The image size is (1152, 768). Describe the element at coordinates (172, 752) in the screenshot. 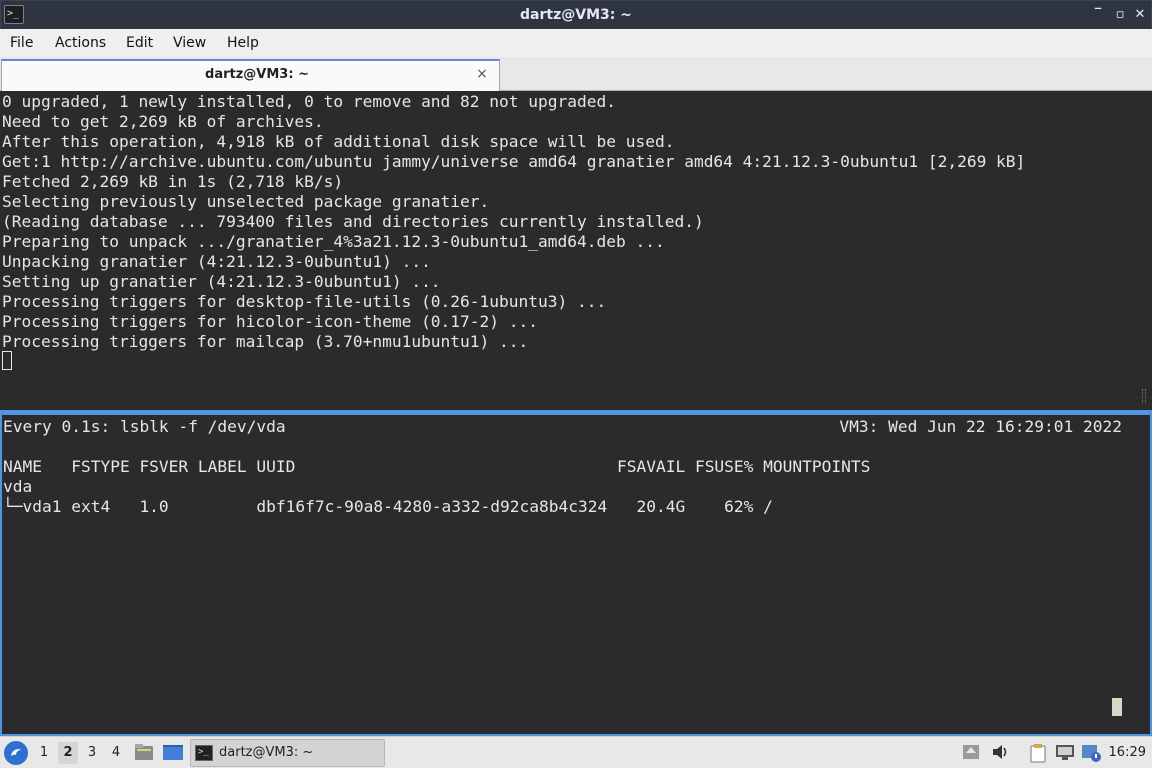

I see `show-desktop-icon` at that location.